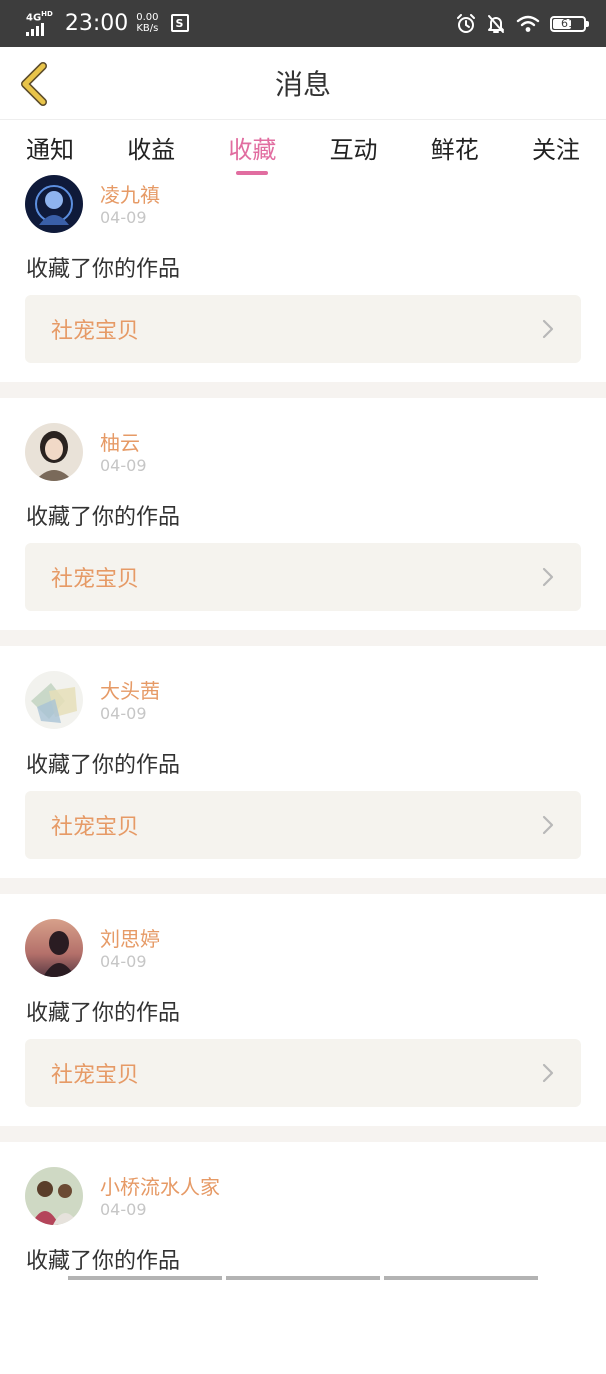 The image size is (606, 1374). What do you see at coordinates (496, 24) in the screenshot?
I see `bell-off-icon` at bounding box center [496, 24].